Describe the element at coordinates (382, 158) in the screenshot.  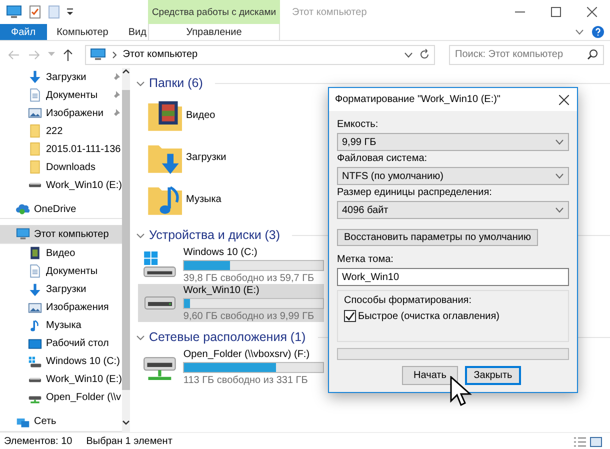
I see `field-label: Файловая система:` at that location.